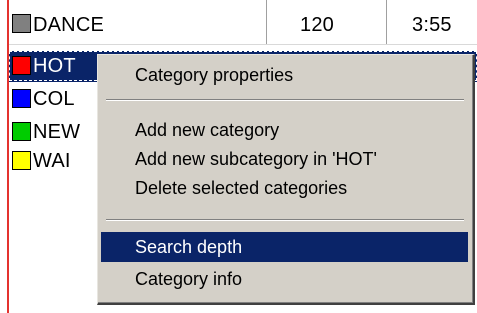 This screenshot has width=477, height=313. What do you see at coordinates (52, 161) in the screenshot?
I see `category-name: WAI` at bounding box center [52, 161].